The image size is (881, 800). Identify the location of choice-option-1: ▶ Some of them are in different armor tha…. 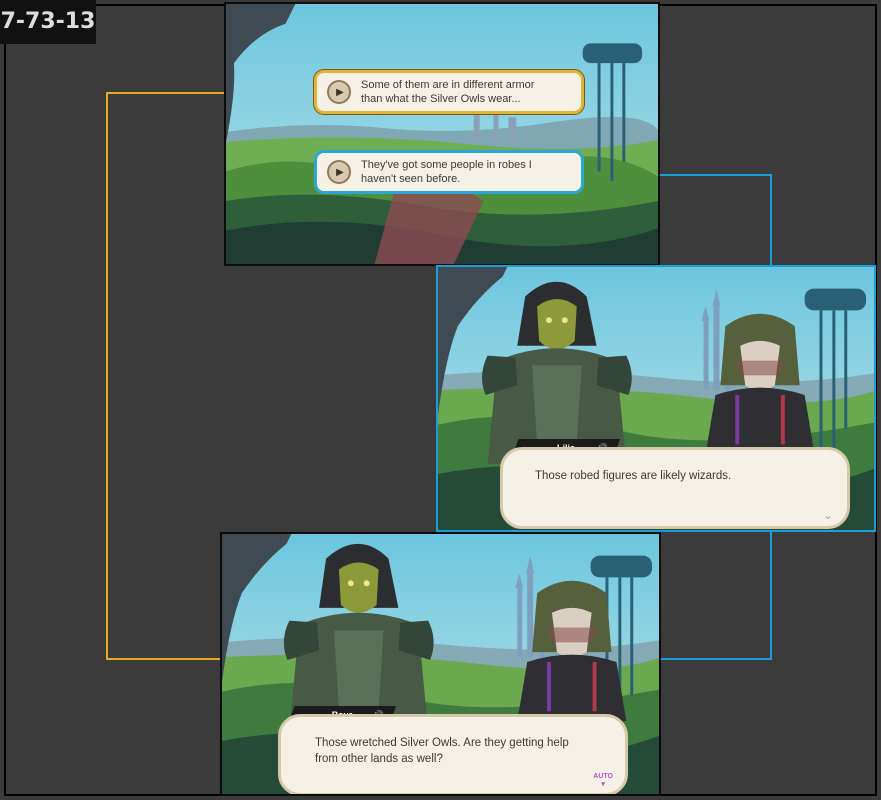
(449, 92).